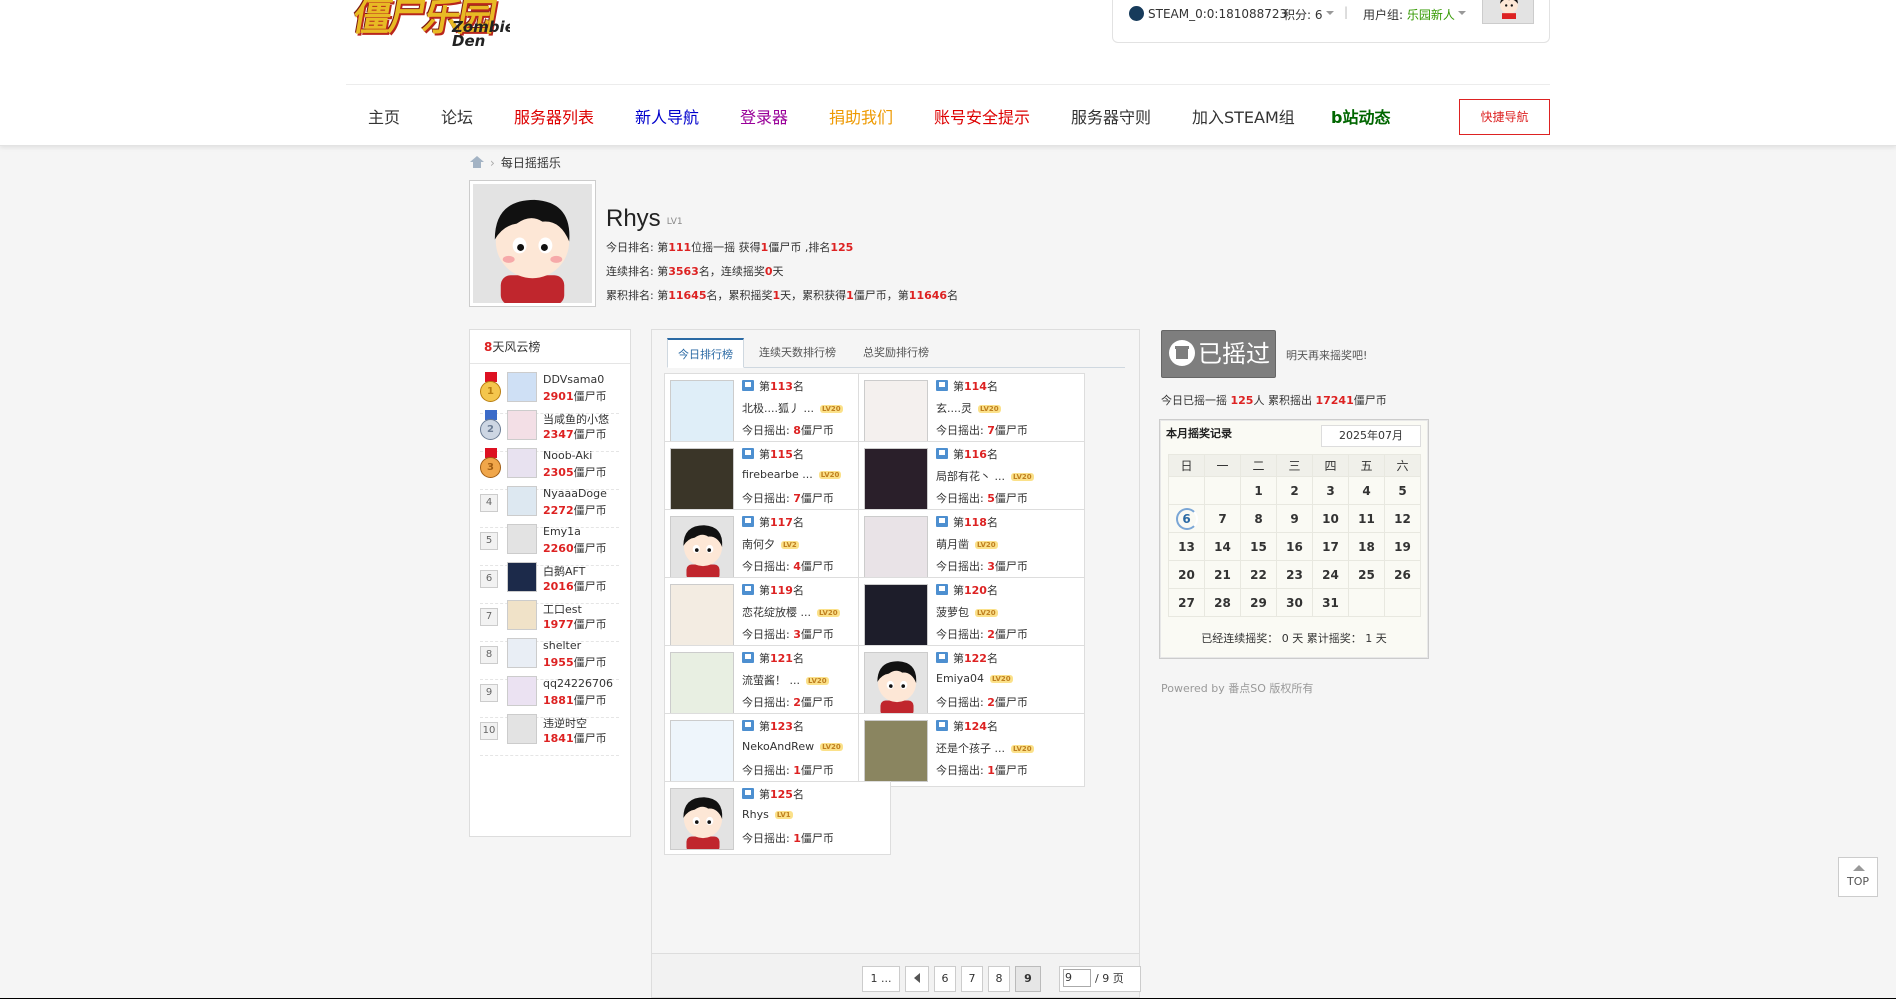 This screenshot has height=999, width=1896. I want to click on total-rank-line: 累积排名: 第11645名，累积摇奖1天，累积获得1僵尸币，第11646名, so click(782, 295).